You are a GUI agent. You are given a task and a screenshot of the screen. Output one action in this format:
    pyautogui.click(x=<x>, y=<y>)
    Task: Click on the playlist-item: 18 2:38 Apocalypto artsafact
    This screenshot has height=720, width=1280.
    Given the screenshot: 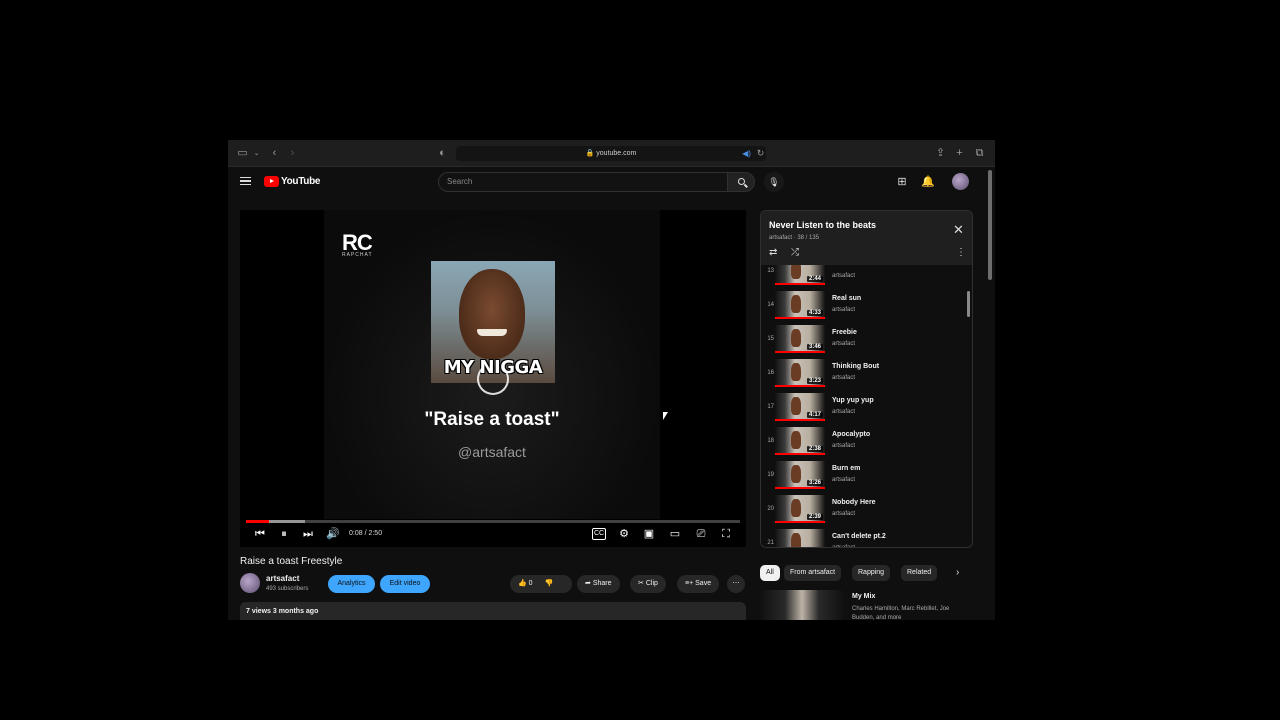 What is the action you would take?
    pyautogui.click(x=866, y=442)
    